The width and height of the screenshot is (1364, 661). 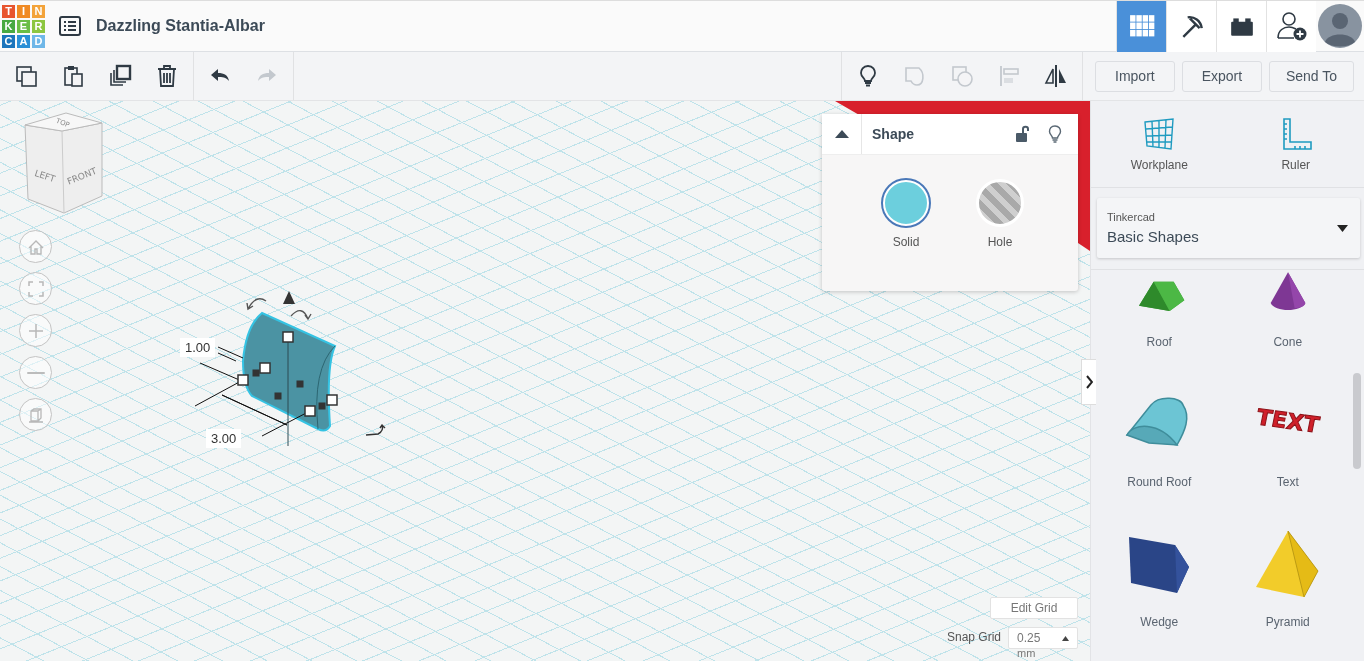 I want to click on dimension-label: 1.00, so click(x=198, y=347).